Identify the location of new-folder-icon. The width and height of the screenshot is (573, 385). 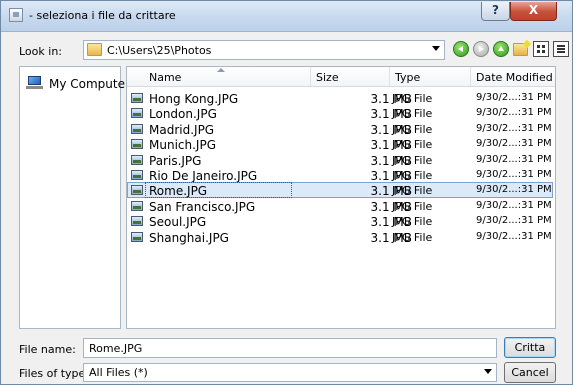
(520, 49).